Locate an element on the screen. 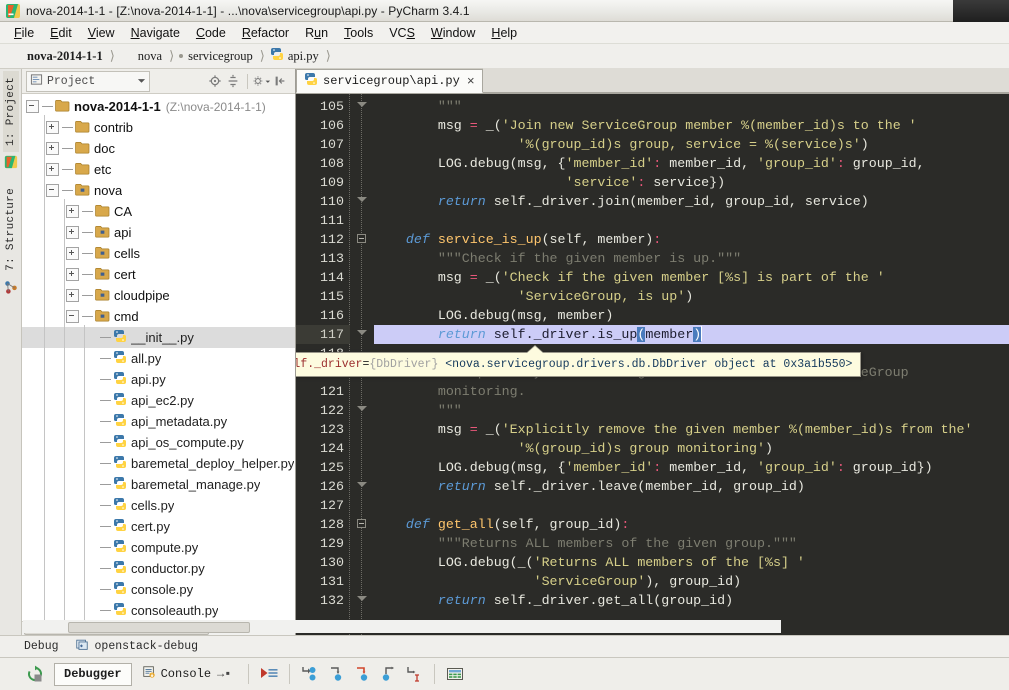 The height and width of the screenshot is (690, 1009). debug-tab-debugger: Debugger is located at coordinates (93, 674).